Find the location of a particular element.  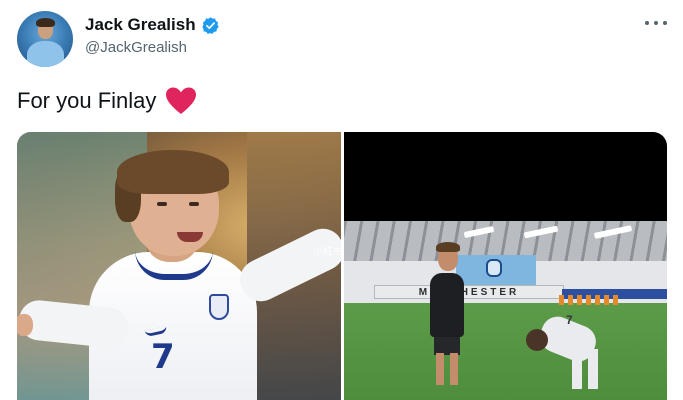

england-crest-icon is located at coordinates (219, 307).